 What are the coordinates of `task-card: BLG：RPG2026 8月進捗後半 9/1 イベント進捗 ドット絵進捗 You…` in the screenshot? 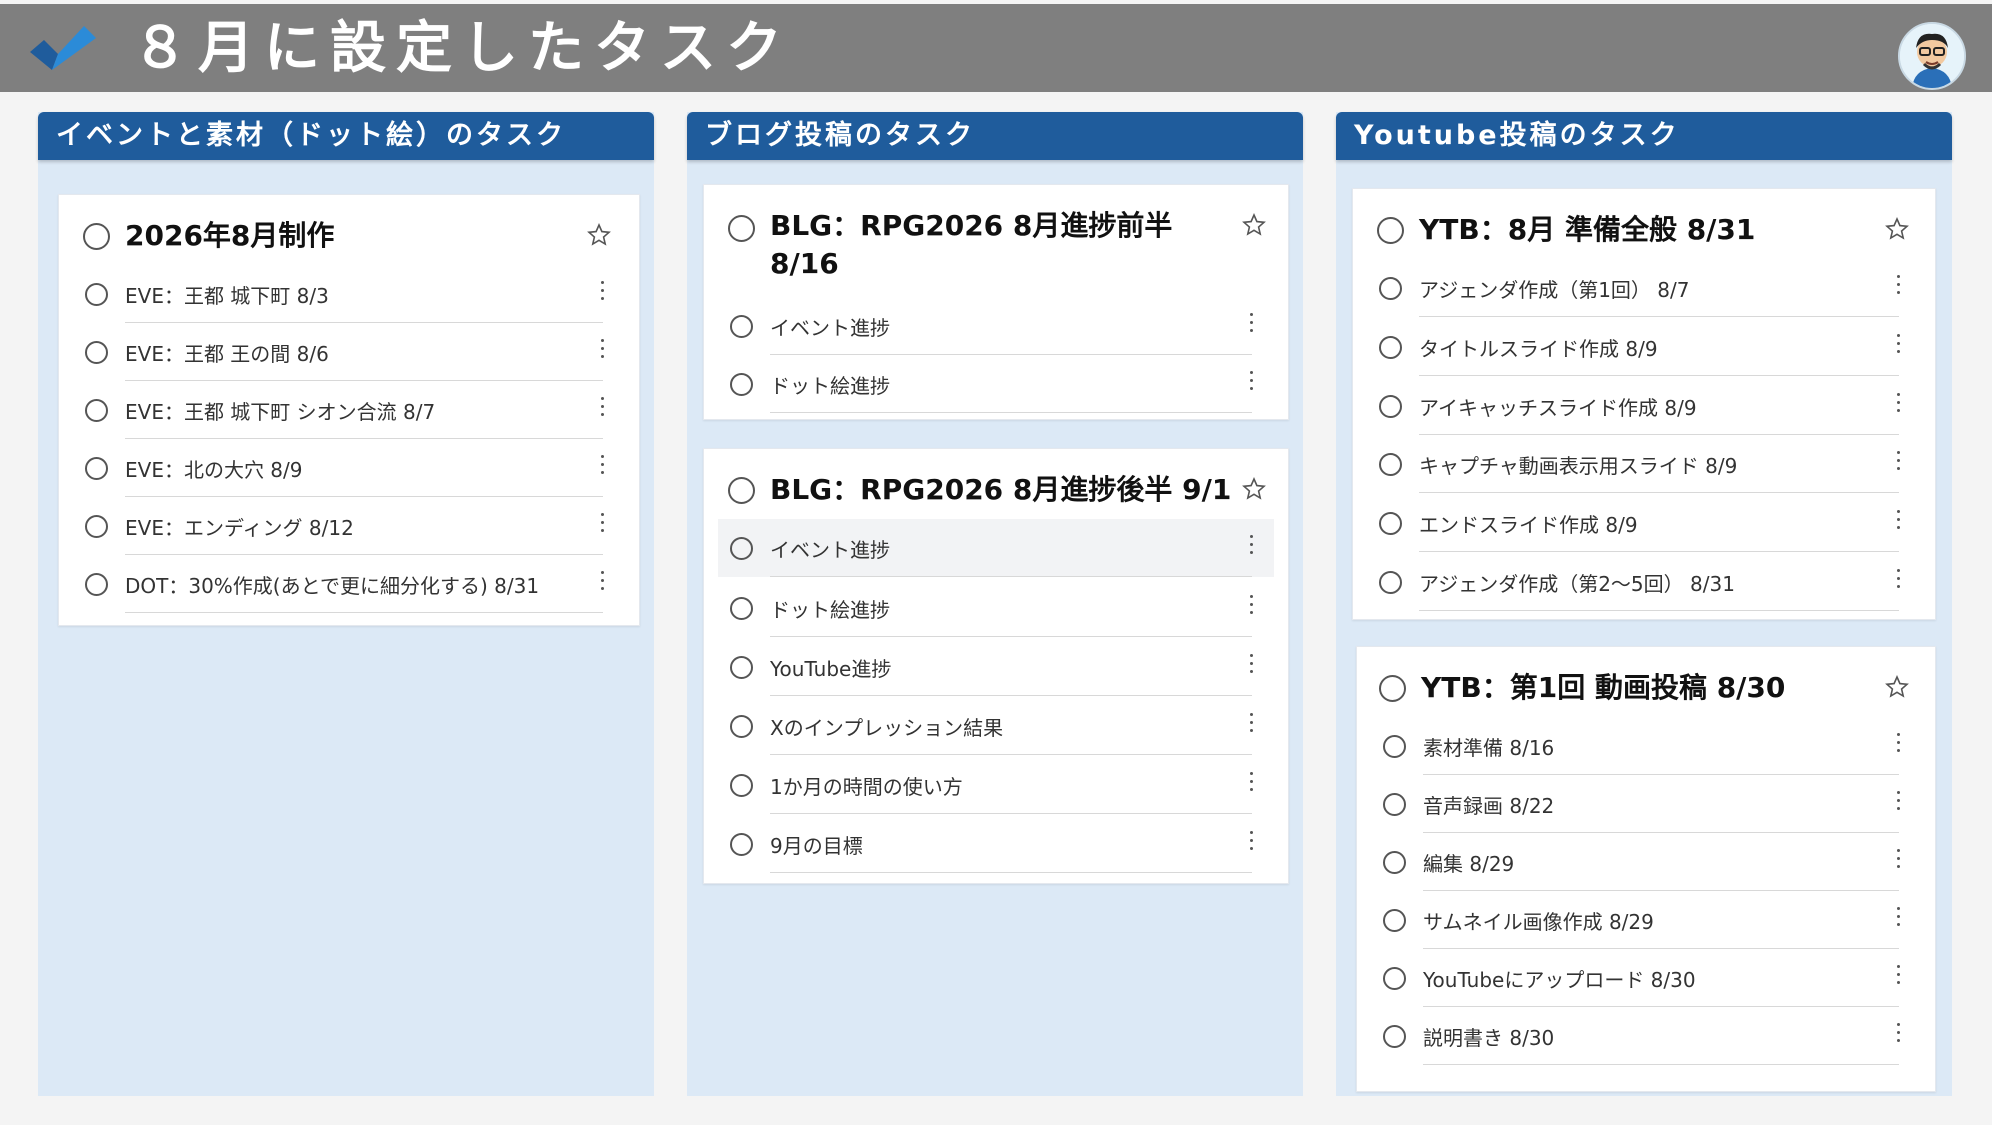 It's located at (996, 666).